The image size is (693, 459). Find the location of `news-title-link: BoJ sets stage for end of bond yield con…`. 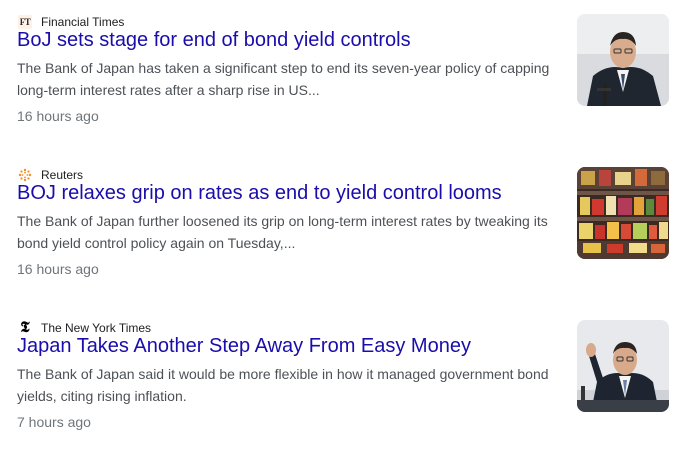

news-title-link: BoJ sets stage for end of bond yield con… is located at coordinates (214, 40).